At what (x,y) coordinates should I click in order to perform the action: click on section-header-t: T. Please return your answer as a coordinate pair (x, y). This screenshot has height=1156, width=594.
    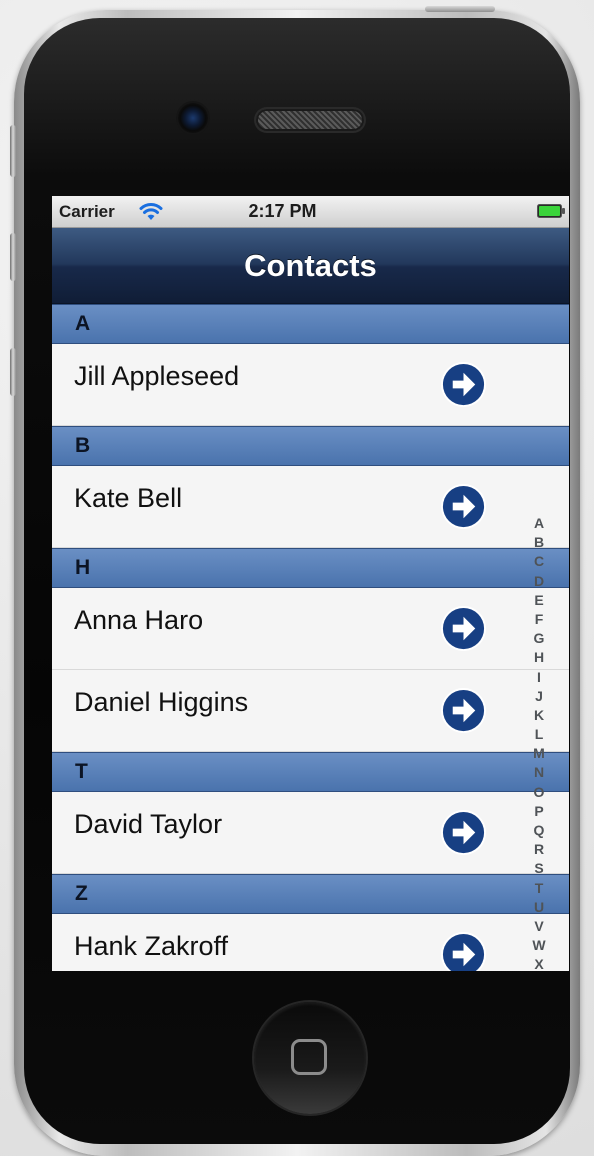
    Looking at the image, I should click on (310, 772).